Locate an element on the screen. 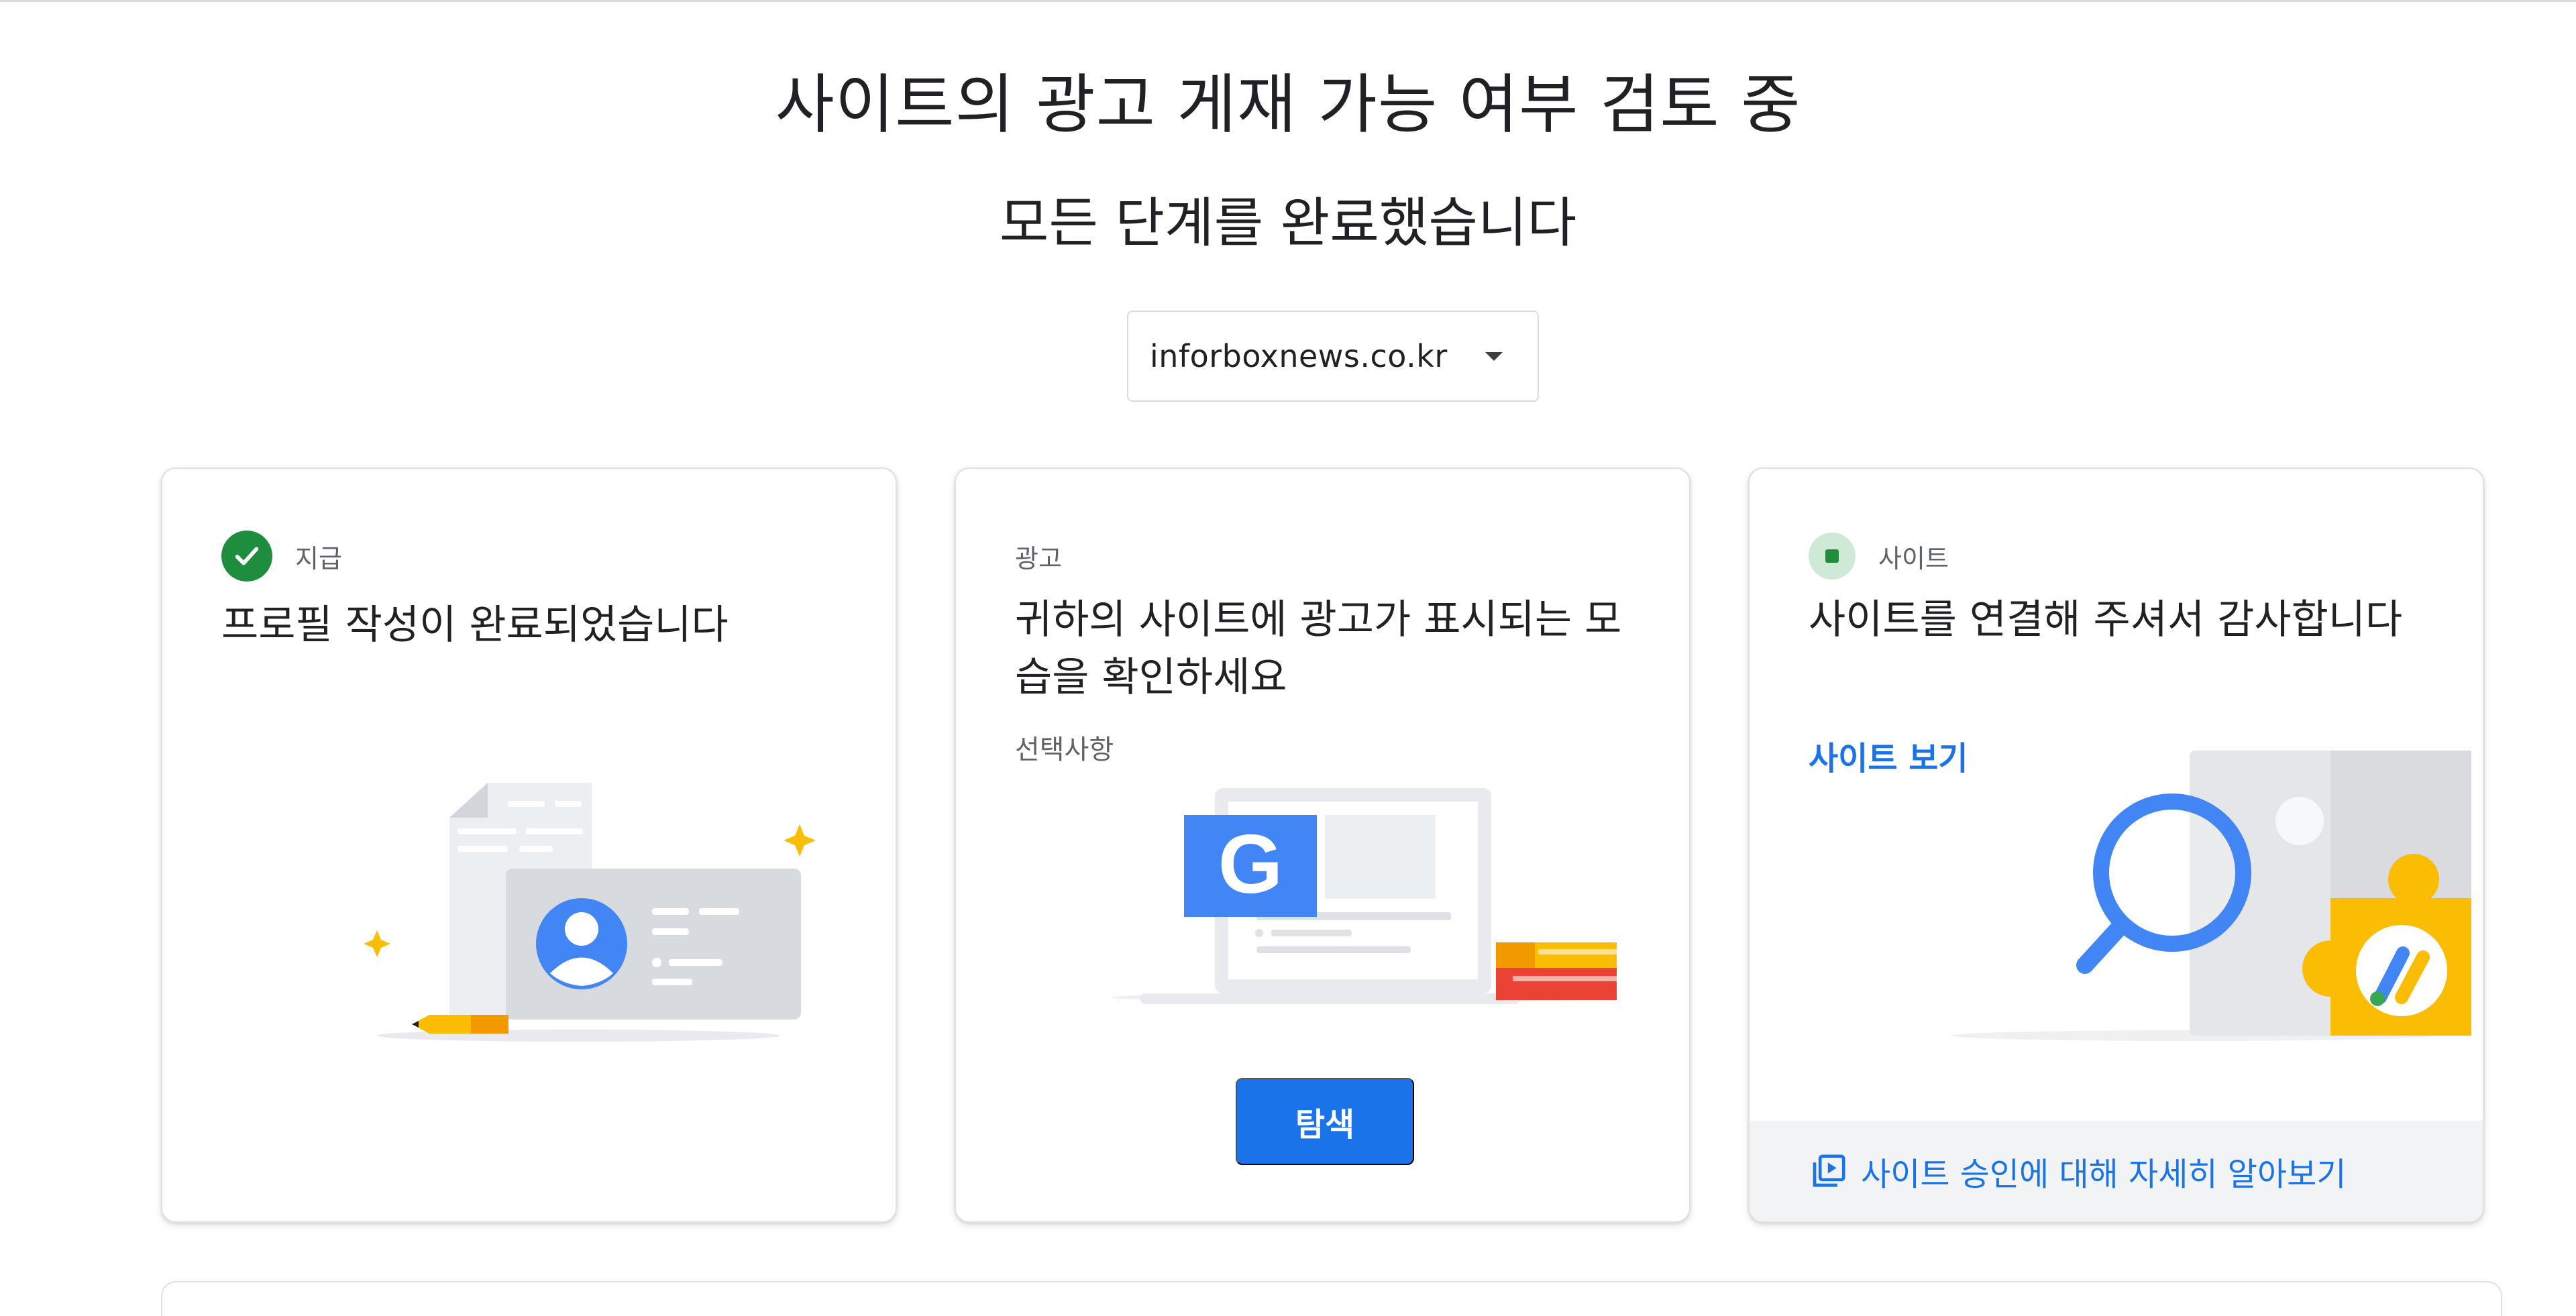 The image size is (2576, 1316). learn-more-footer: 사이트 승인에 대해 자세히 알아보기 is located at coordinates (2116, 1171).